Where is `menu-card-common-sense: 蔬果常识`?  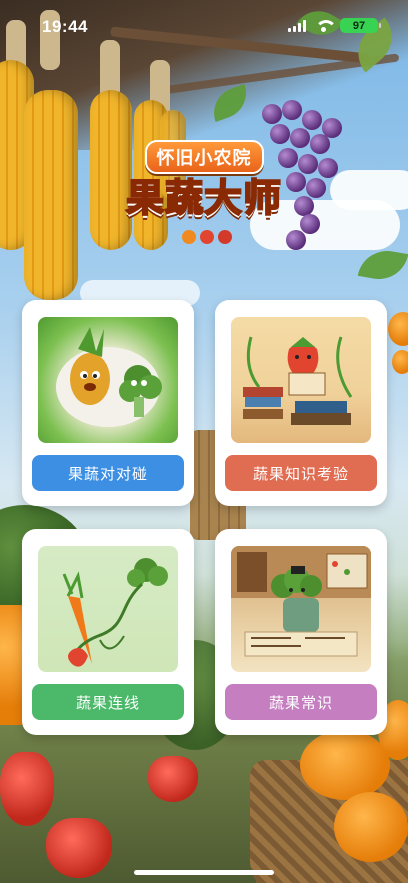 menu-card-common-sense: 蔬果常识 is located at coordinates (301, 632).